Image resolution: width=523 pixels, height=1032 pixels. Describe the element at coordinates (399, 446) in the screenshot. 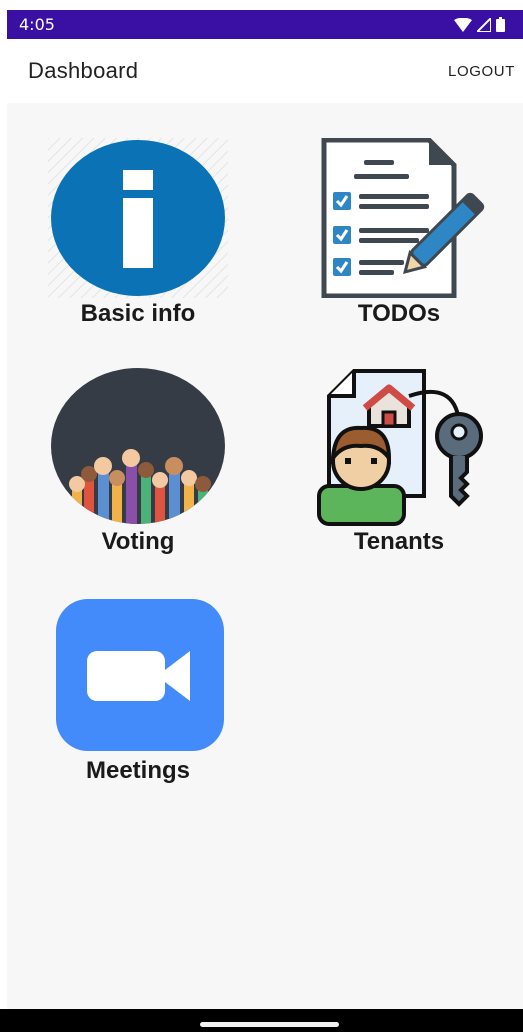

I see `tenant-house-key-icon` at that location.